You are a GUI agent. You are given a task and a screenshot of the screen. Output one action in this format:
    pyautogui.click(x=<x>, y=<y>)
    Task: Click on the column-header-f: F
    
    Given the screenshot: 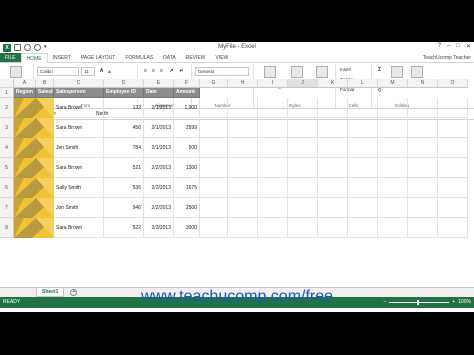 What is the action you would take?
    pyautogui.click(x=187, y=83)
    